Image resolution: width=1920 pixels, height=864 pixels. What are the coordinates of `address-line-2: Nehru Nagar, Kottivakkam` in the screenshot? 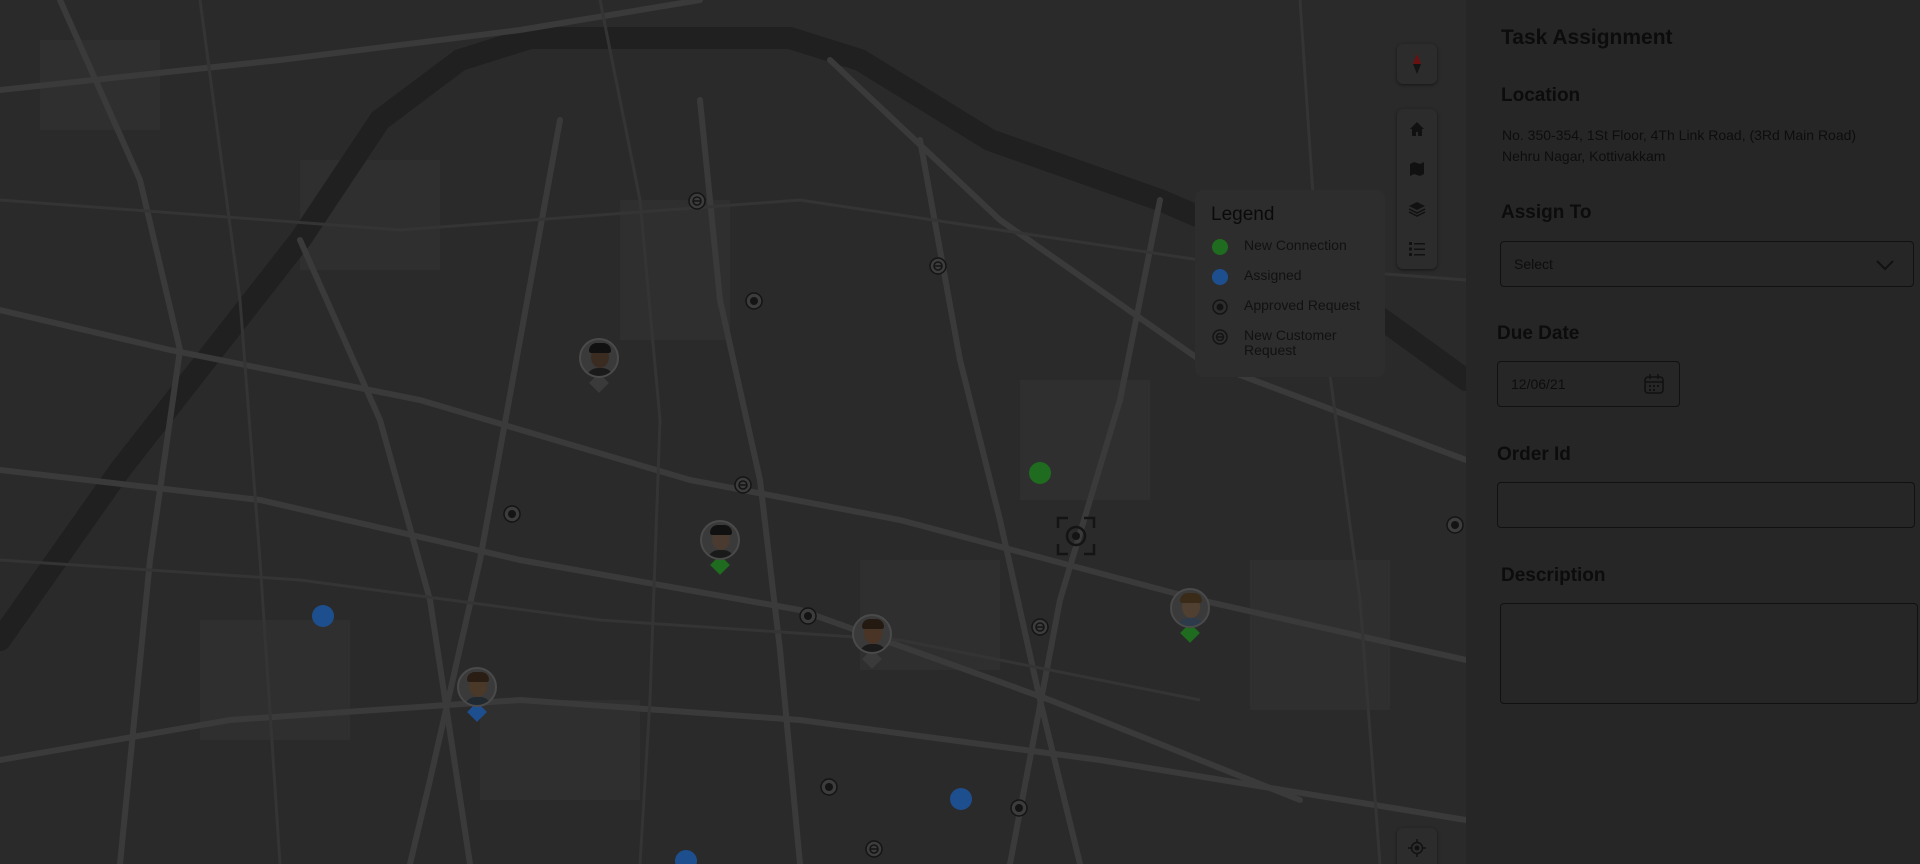 It's located at (1584, 156).